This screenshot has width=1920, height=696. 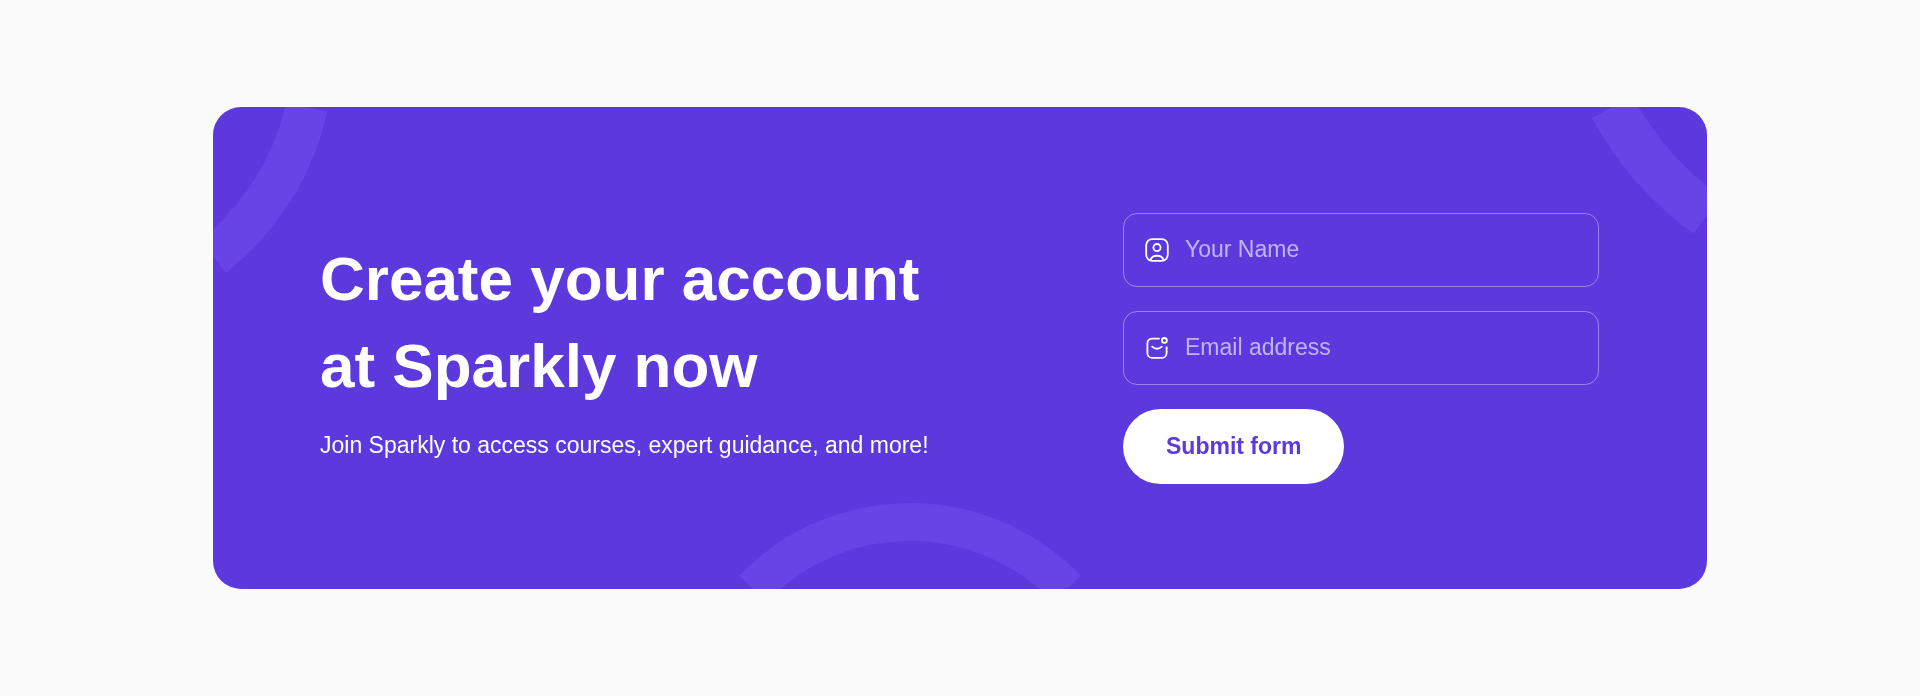 What do you see at coordinates (1157, 249) in the screenshot?
I see `user-icon` at bounding box center [1157, 249].